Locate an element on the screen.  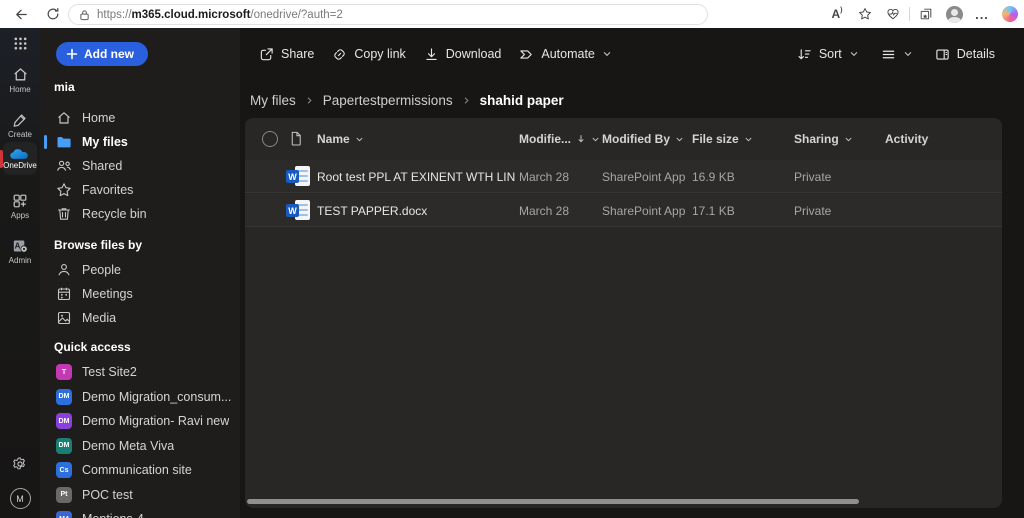
sidebar-item-recycle-bin: Recycle bin is located at coordinates (140, 214).